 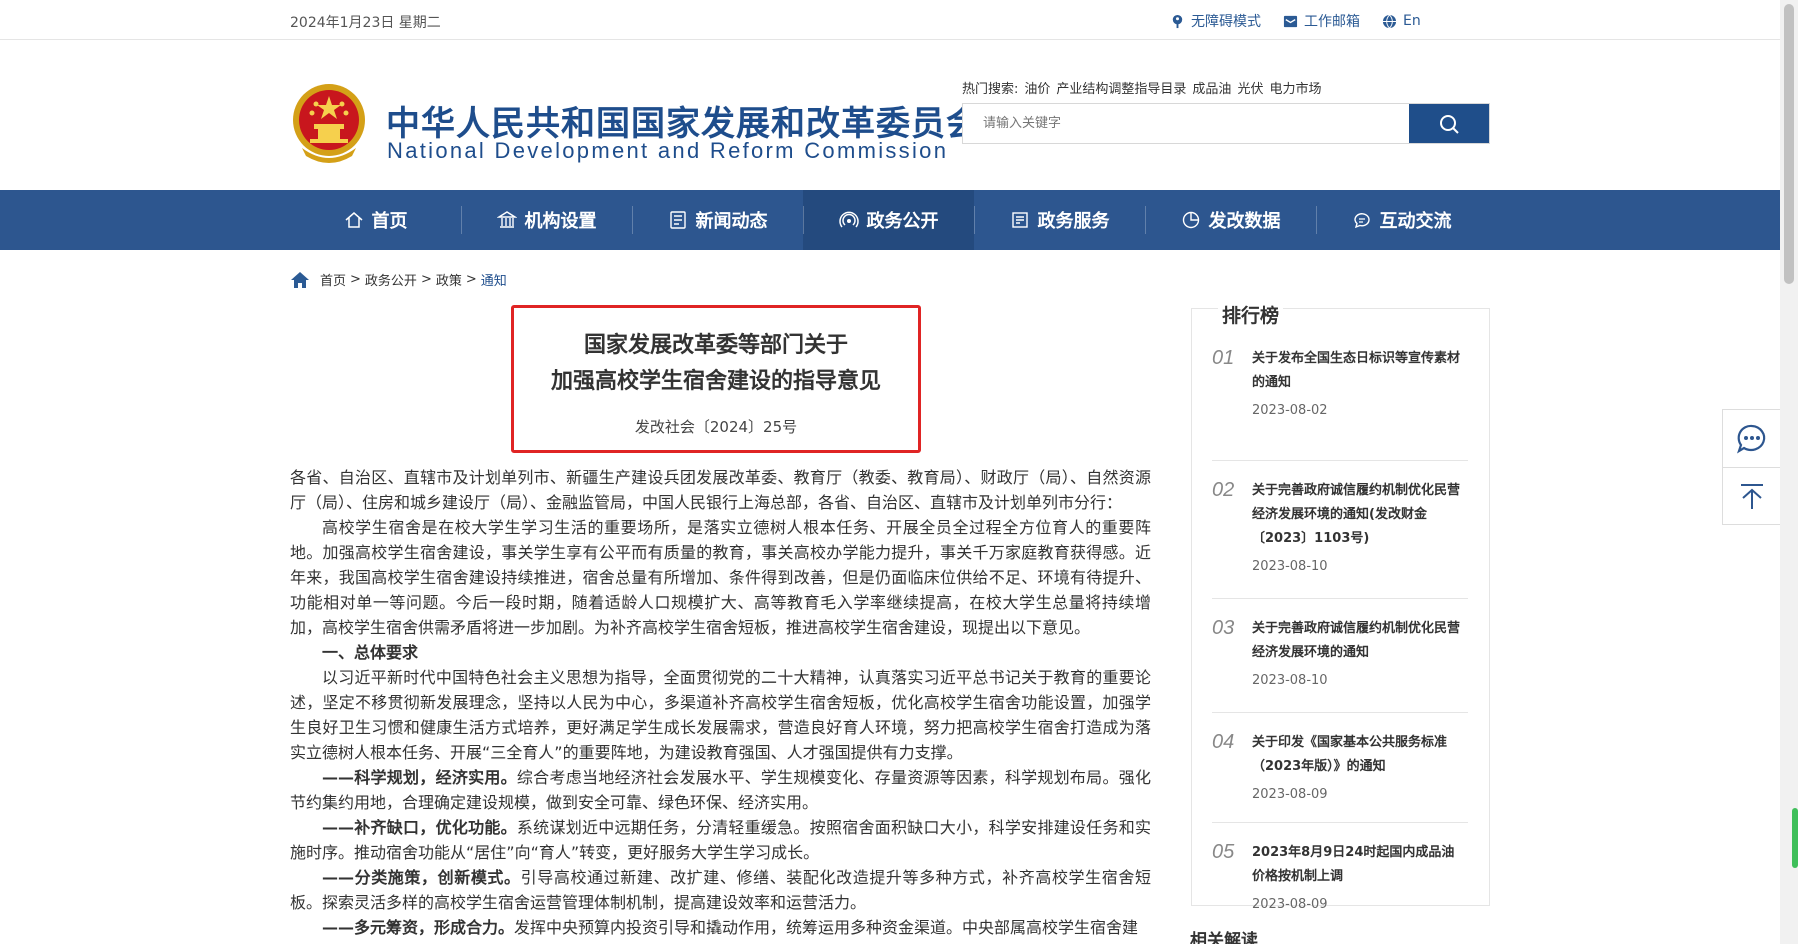 I want to click on related-interpretation-title: 相关解读, so click(x=1224, y=937).